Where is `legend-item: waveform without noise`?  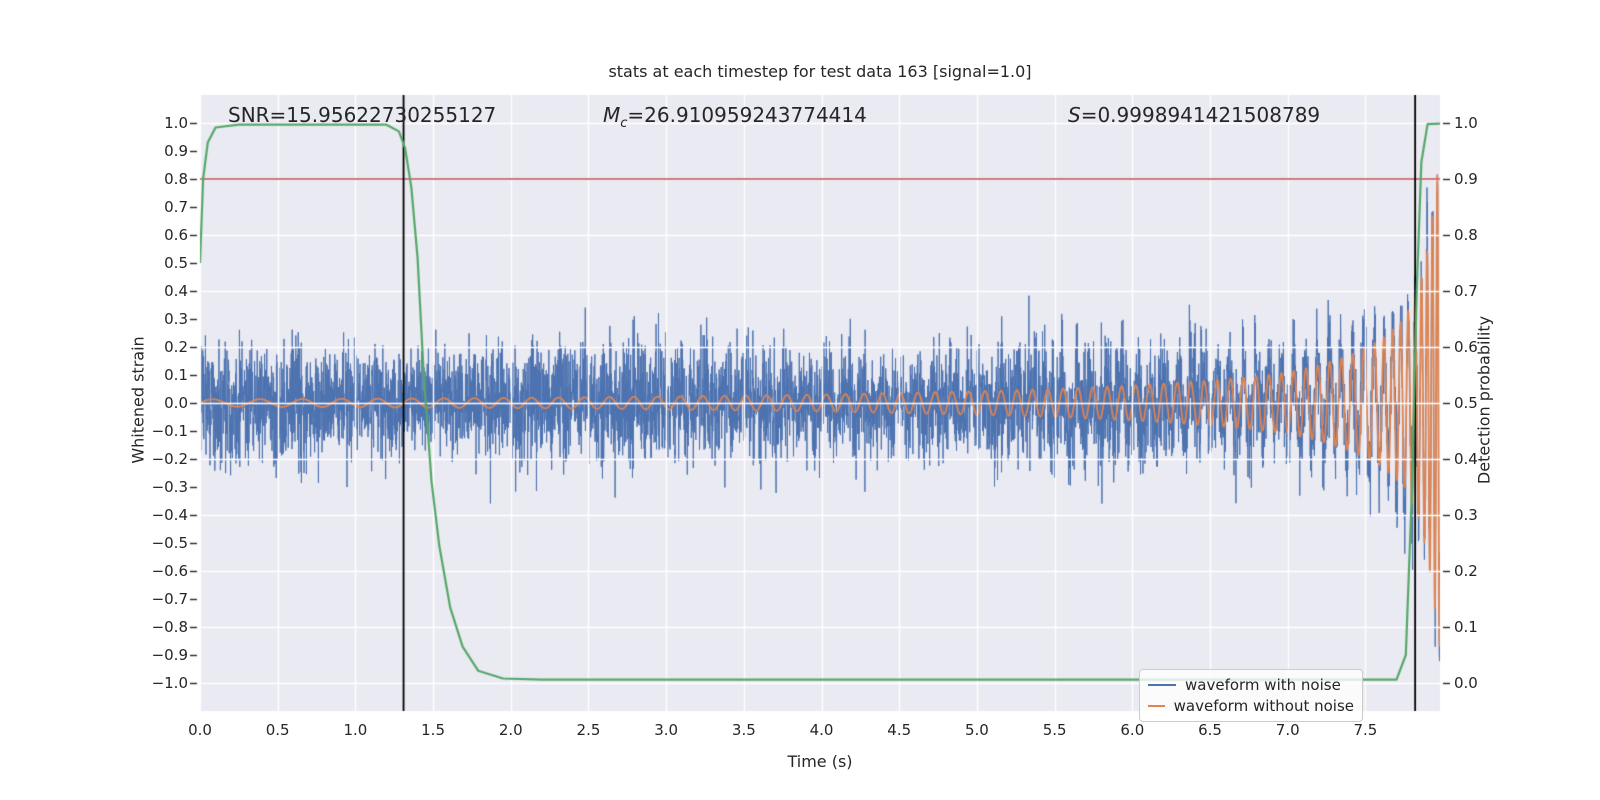 legend-item: waveform without noise is located at coordinates (1251, 705).